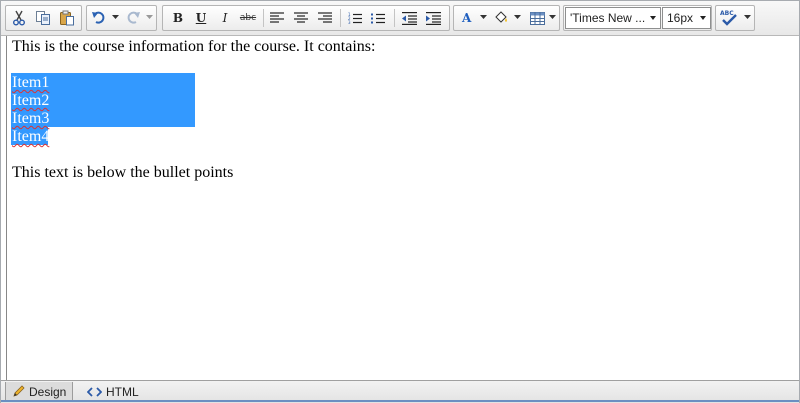  I want to click on copy-icon, so click(43, 18).